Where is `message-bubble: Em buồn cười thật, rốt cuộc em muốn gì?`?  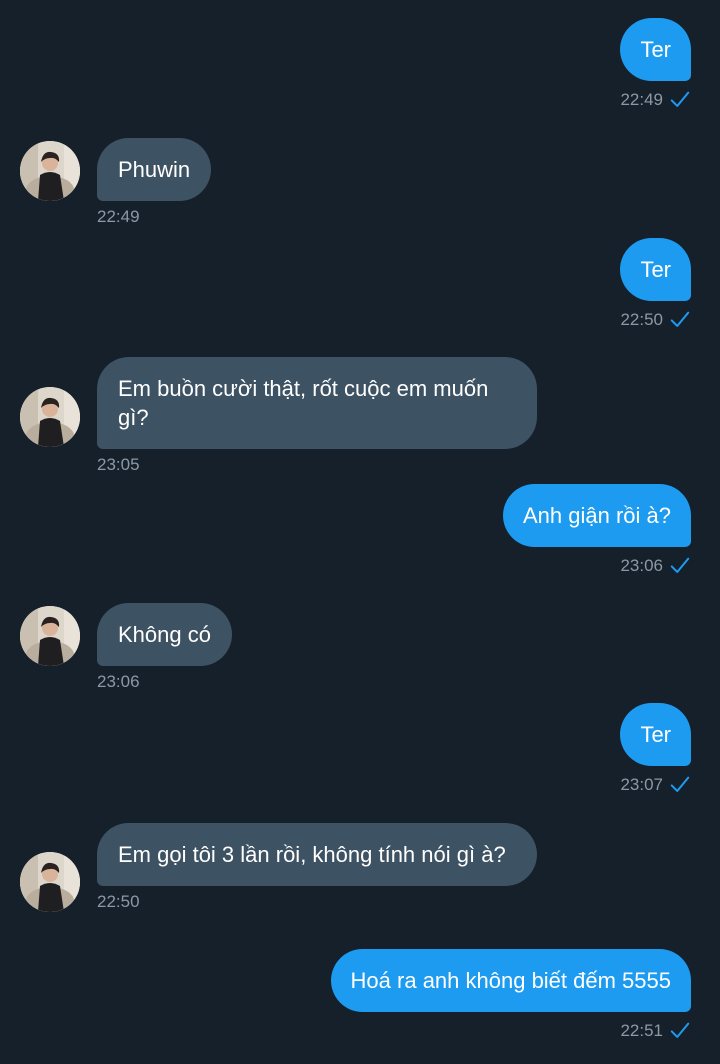 message-bubble: Em buồn cười thật, rốt cuộc em muốn gì? is located at coordinates (317, 403).